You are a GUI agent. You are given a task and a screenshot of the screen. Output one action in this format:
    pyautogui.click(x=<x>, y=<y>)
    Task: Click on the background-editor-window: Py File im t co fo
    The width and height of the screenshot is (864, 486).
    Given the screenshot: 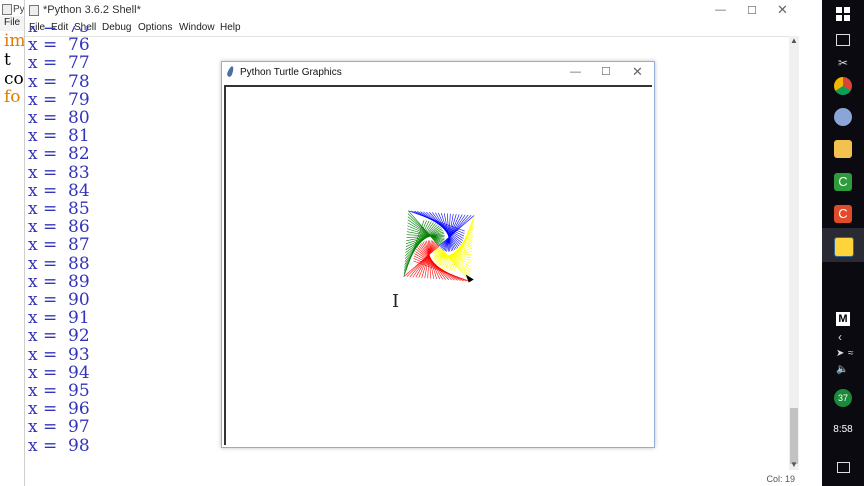 What is the action you would take?
    pyautogui.click(x=13, y=243)
    